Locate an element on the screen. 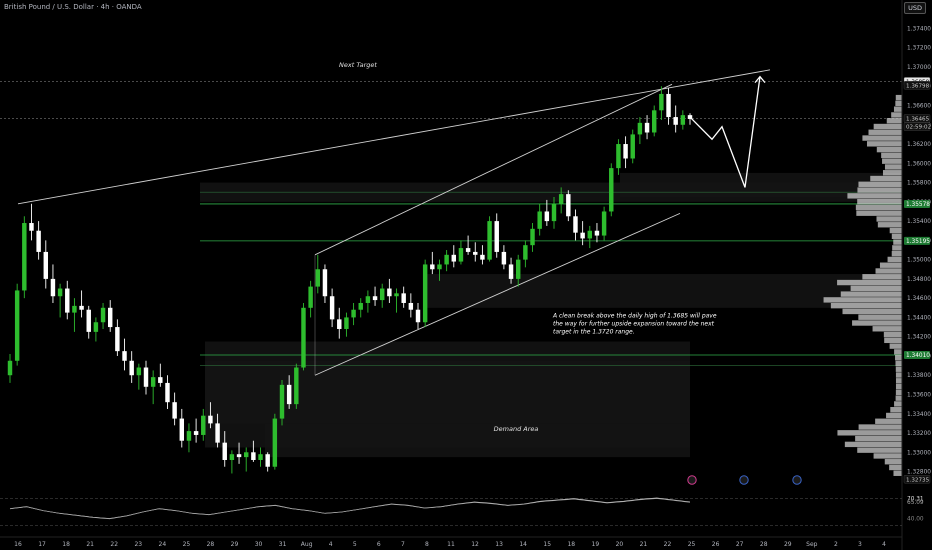 The height and width of the screenshot is (550, 932). price-tag: 1.36465 is located at coordinates (917, 118).